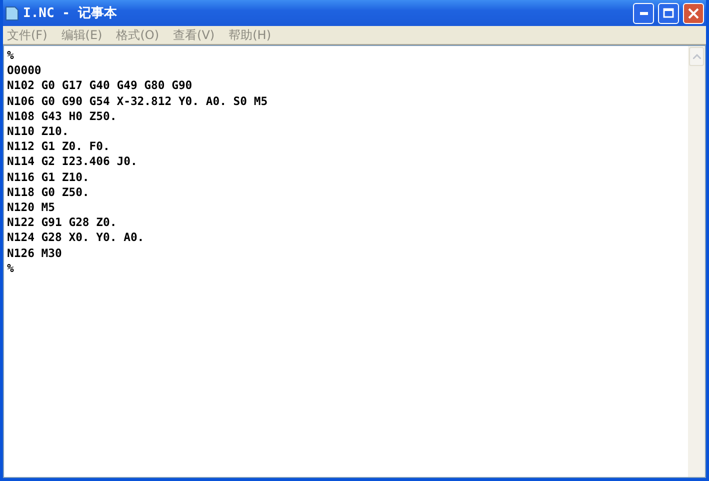  Describe the element at coordinates (696, 56) in the screenshot. I see `caret-up-icon` at that location.